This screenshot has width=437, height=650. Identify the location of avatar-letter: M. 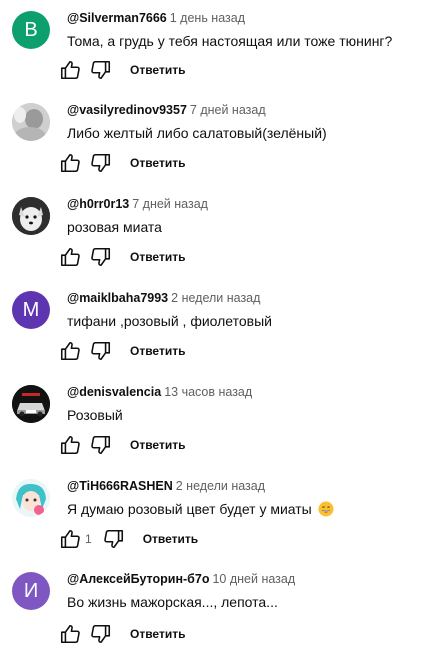
(31, 309).